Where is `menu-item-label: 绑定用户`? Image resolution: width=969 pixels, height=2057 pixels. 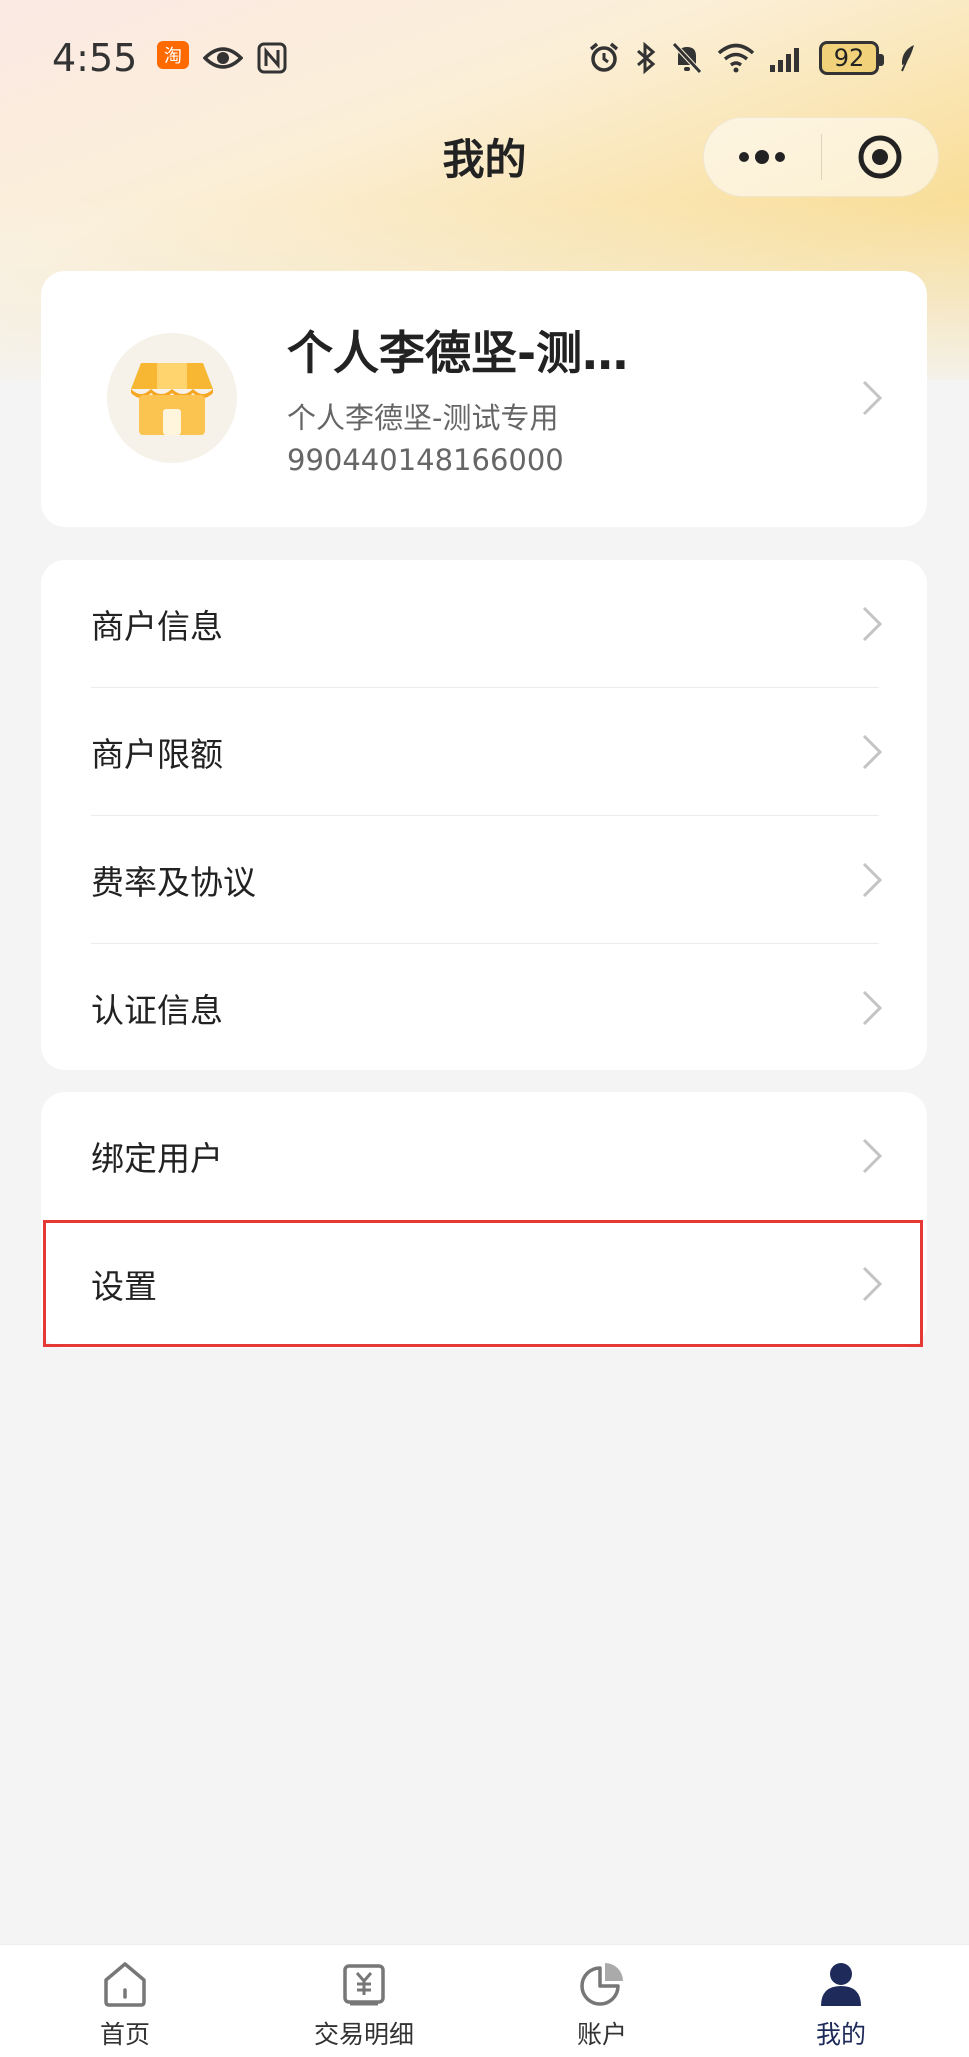 menu-item-label: 绑定用户 is located at coordinates (157, 1158).